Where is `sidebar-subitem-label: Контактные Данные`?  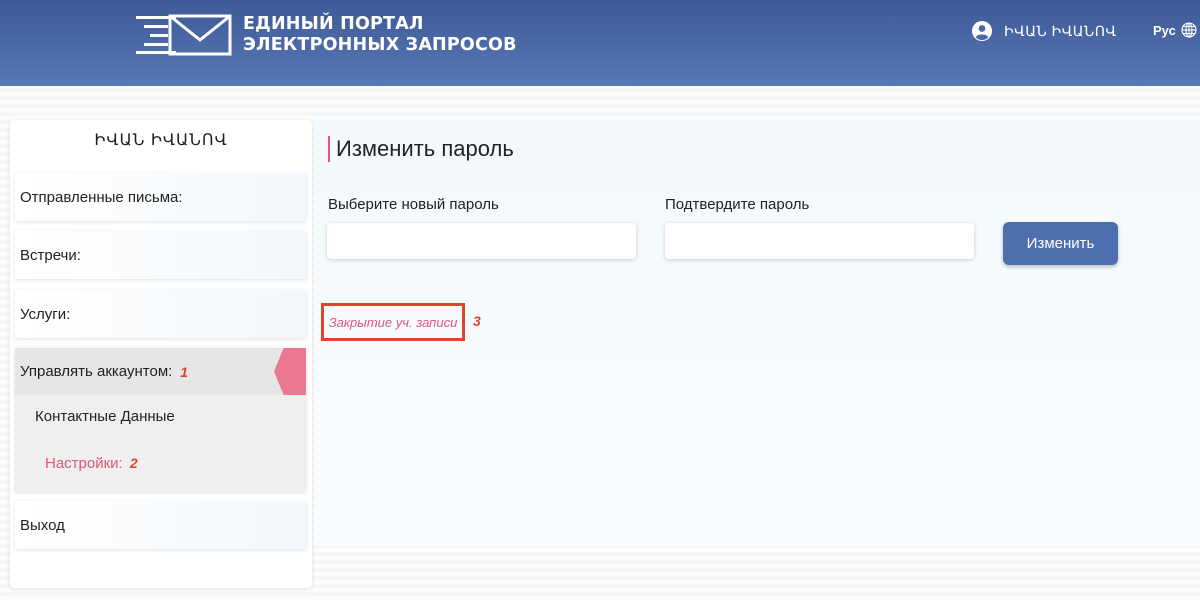 sidebar-subitem-label: Контактные Данные is located at coordinates (105, 416).